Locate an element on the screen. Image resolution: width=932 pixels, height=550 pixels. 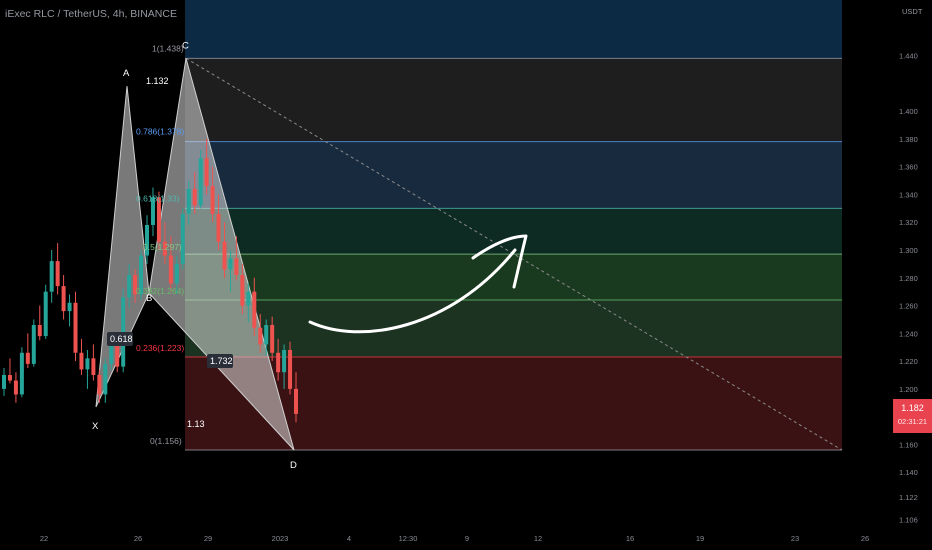
time-tick-label: 19 is located at coordinates (700, 538).